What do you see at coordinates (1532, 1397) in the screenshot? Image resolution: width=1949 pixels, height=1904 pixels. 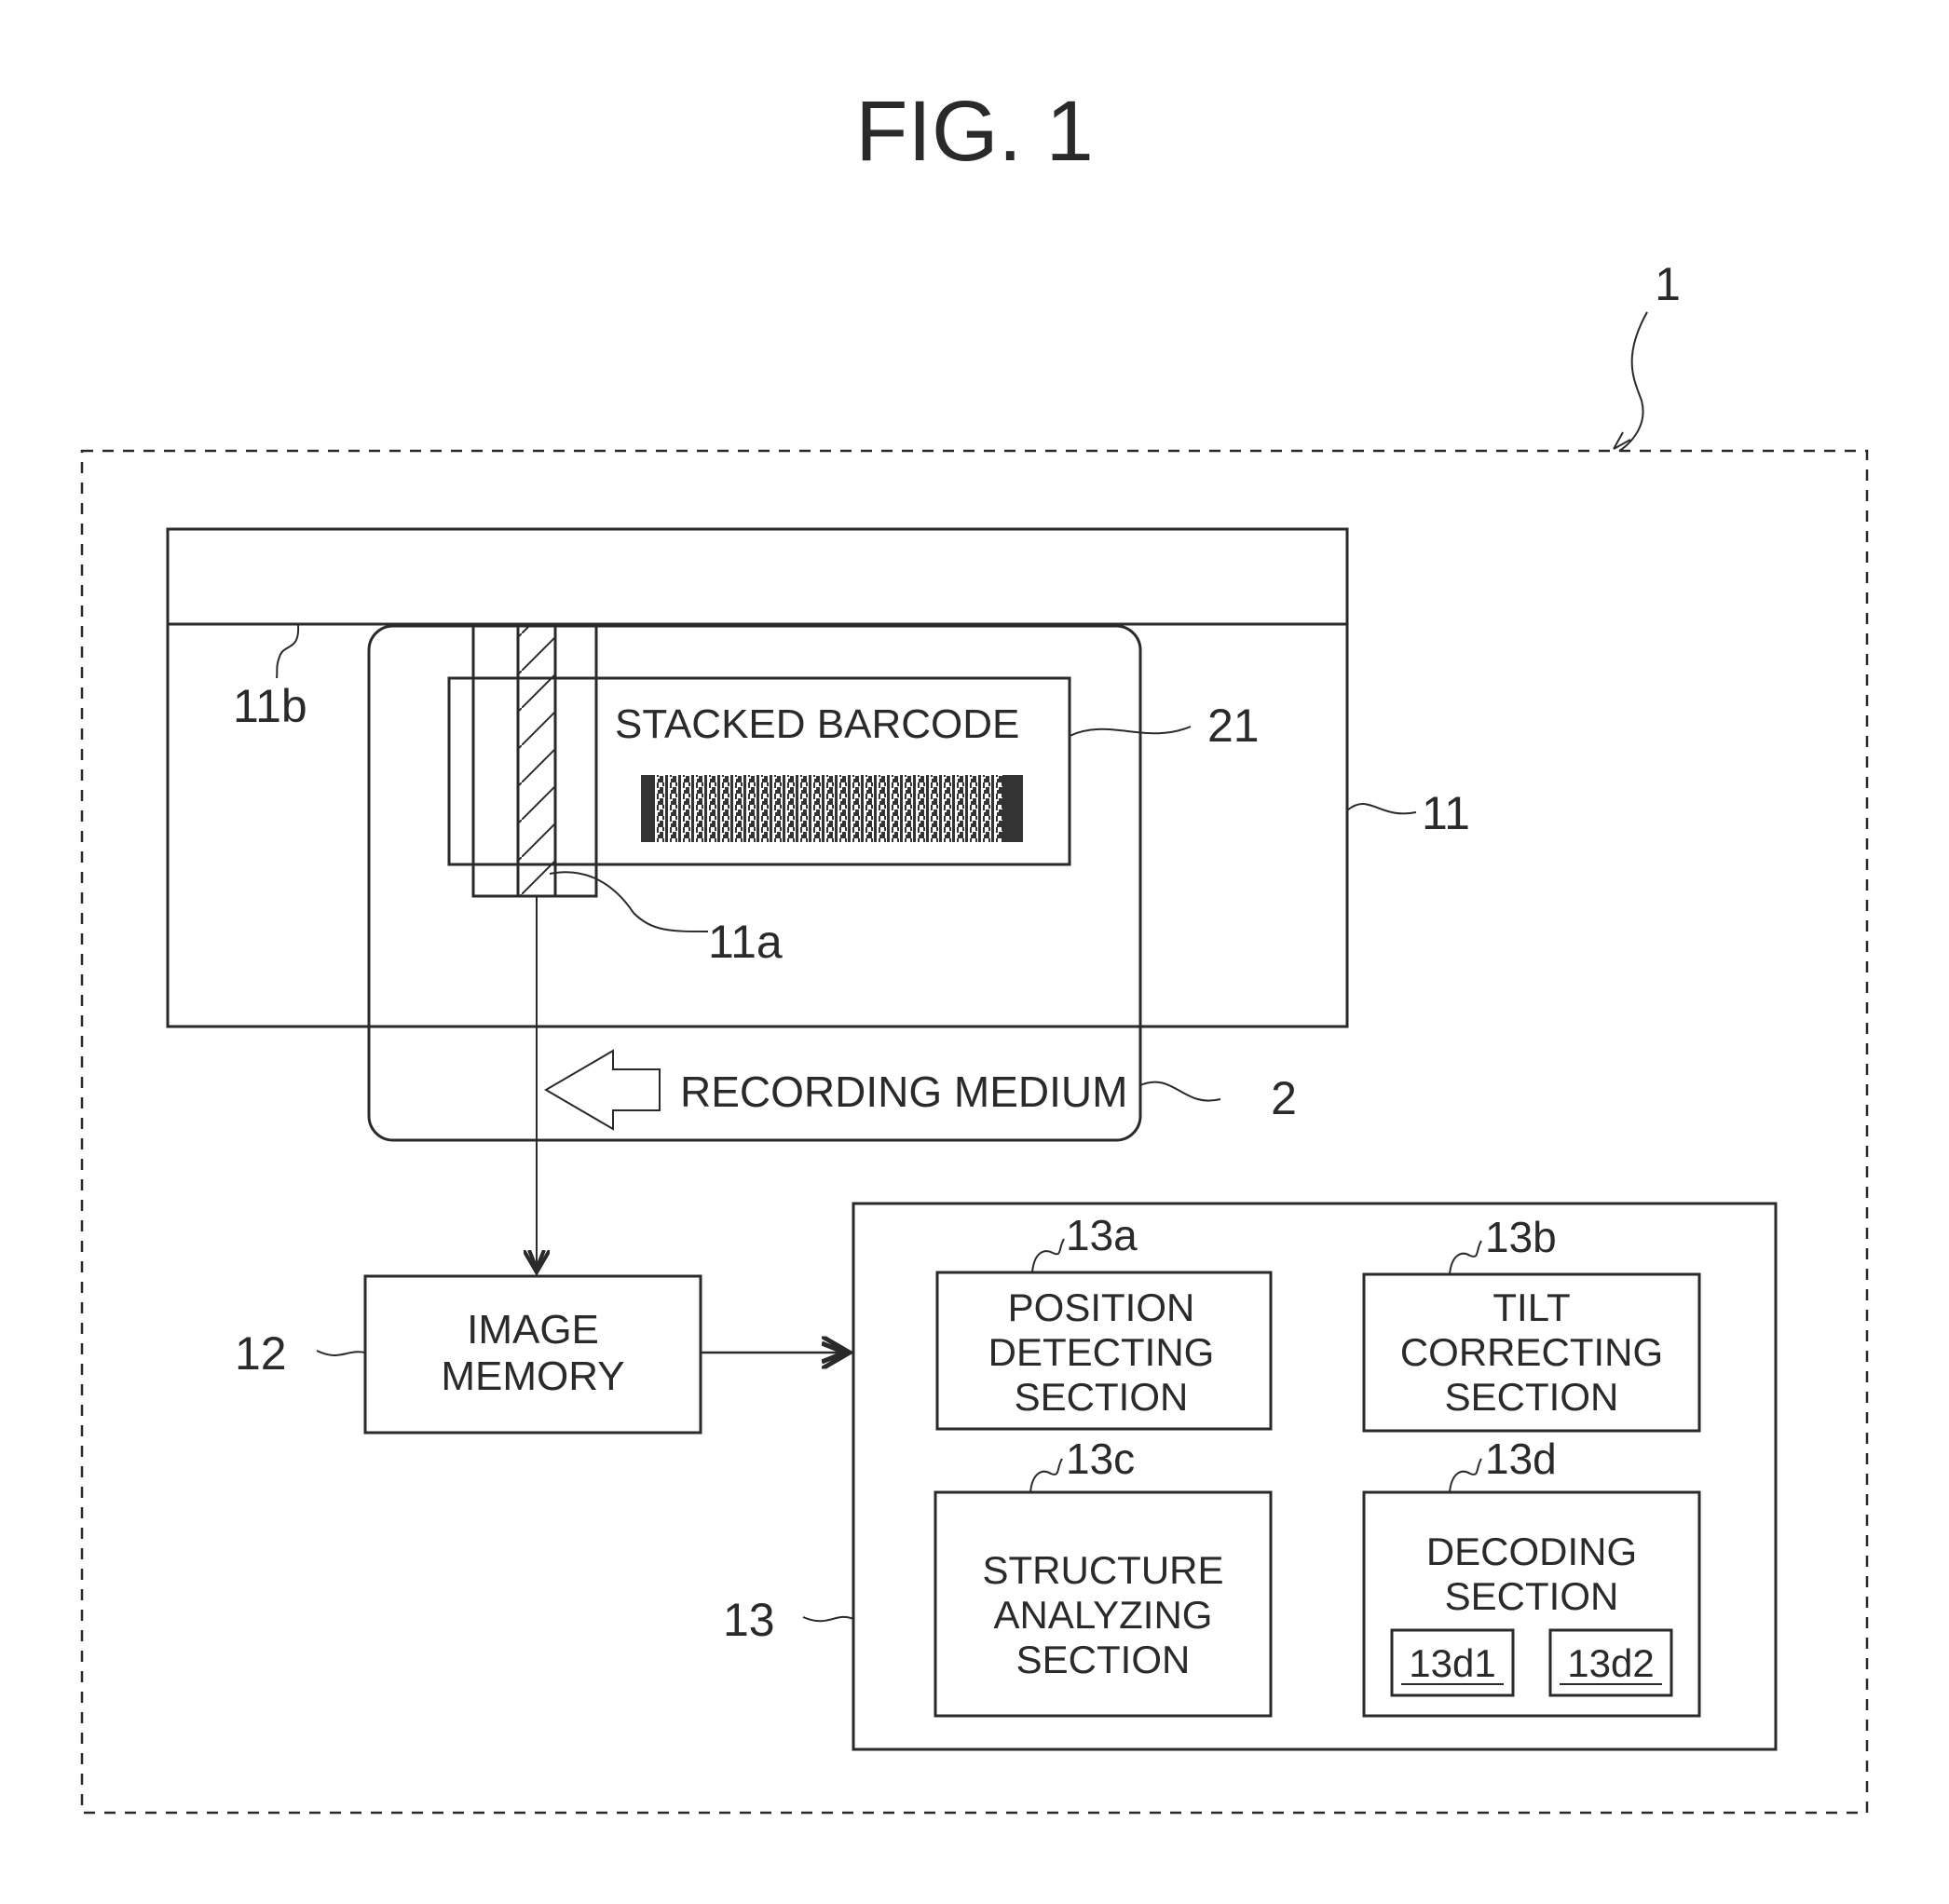 I see `section-13b-line-3: SECTION` at bounding box center [1532, 1397].